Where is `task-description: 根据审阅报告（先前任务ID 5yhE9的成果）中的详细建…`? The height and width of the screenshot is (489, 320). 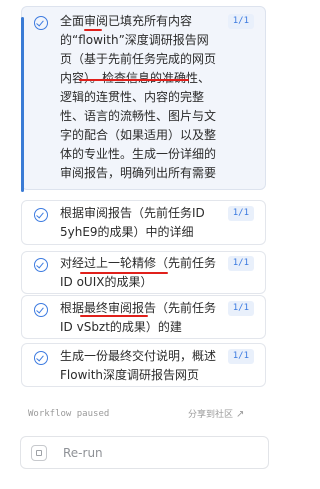 task-description: 根据审阅报告（先前任务ID 5yhE9的成果）中的详细建… is located at coordinates (132, 222).